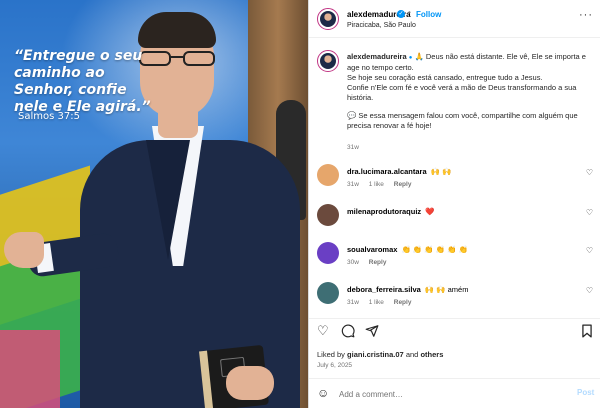 This screenshot has width=600, height=408. I want to click on post-date: July 6, 2025, so click(334, 365).